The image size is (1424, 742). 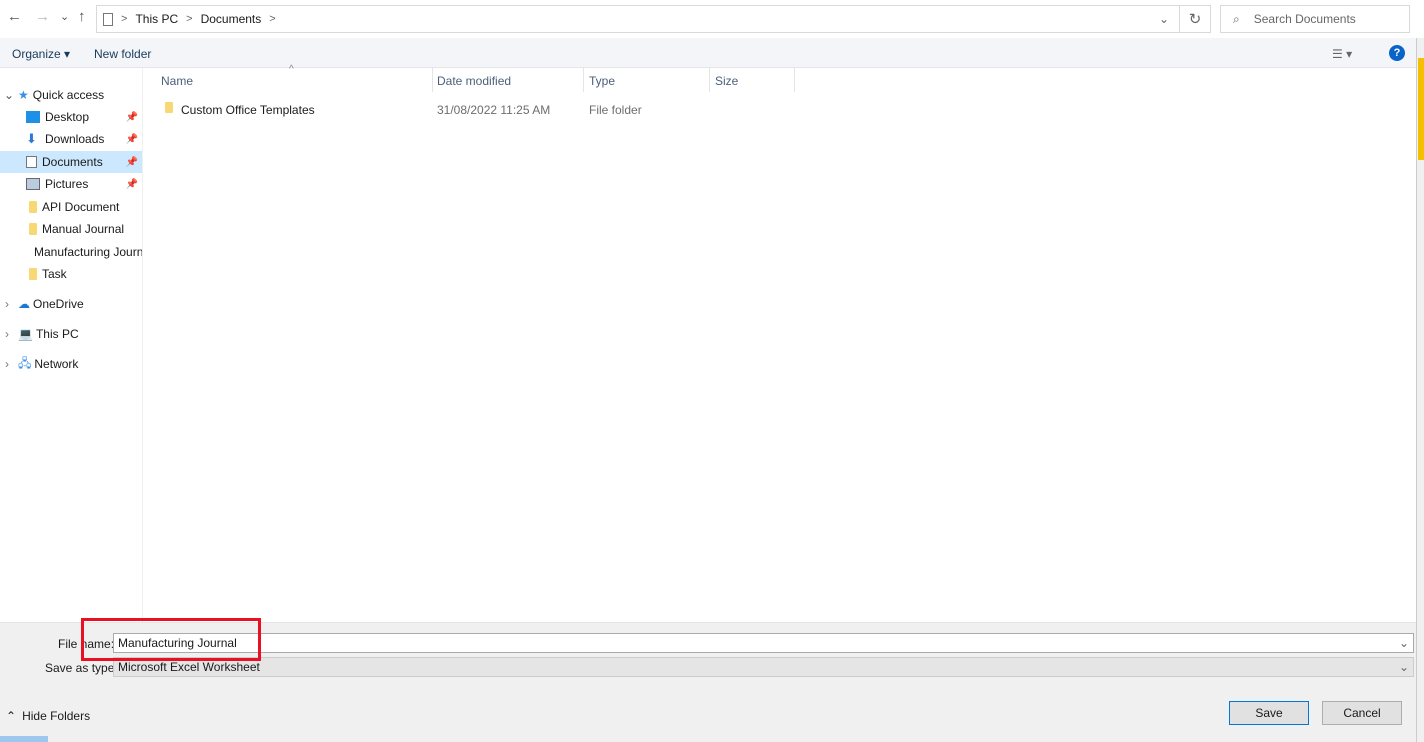 What do you see at coordinates (171, 639) in the screenshot?
I see `highlight-box` at bounding box center [171, 639].